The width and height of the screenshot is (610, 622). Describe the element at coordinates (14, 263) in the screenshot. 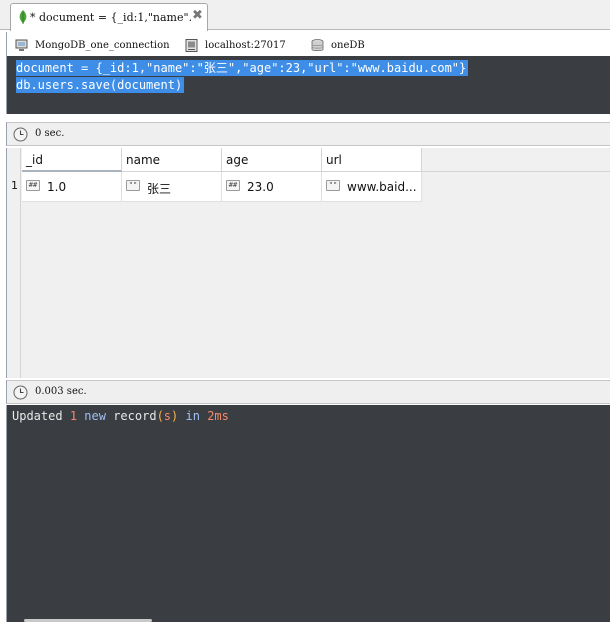

I see `row-gutter: 1` at that location.